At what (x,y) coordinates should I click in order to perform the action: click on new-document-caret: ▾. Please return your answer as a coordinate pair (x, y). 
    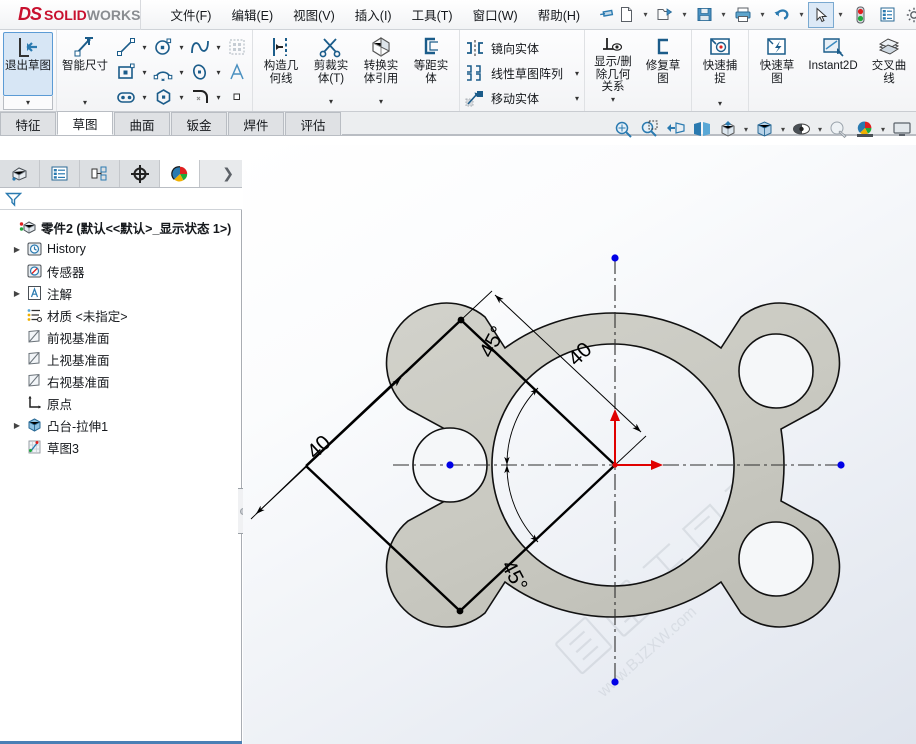
    Looking at the image, I should click on (645, 15).